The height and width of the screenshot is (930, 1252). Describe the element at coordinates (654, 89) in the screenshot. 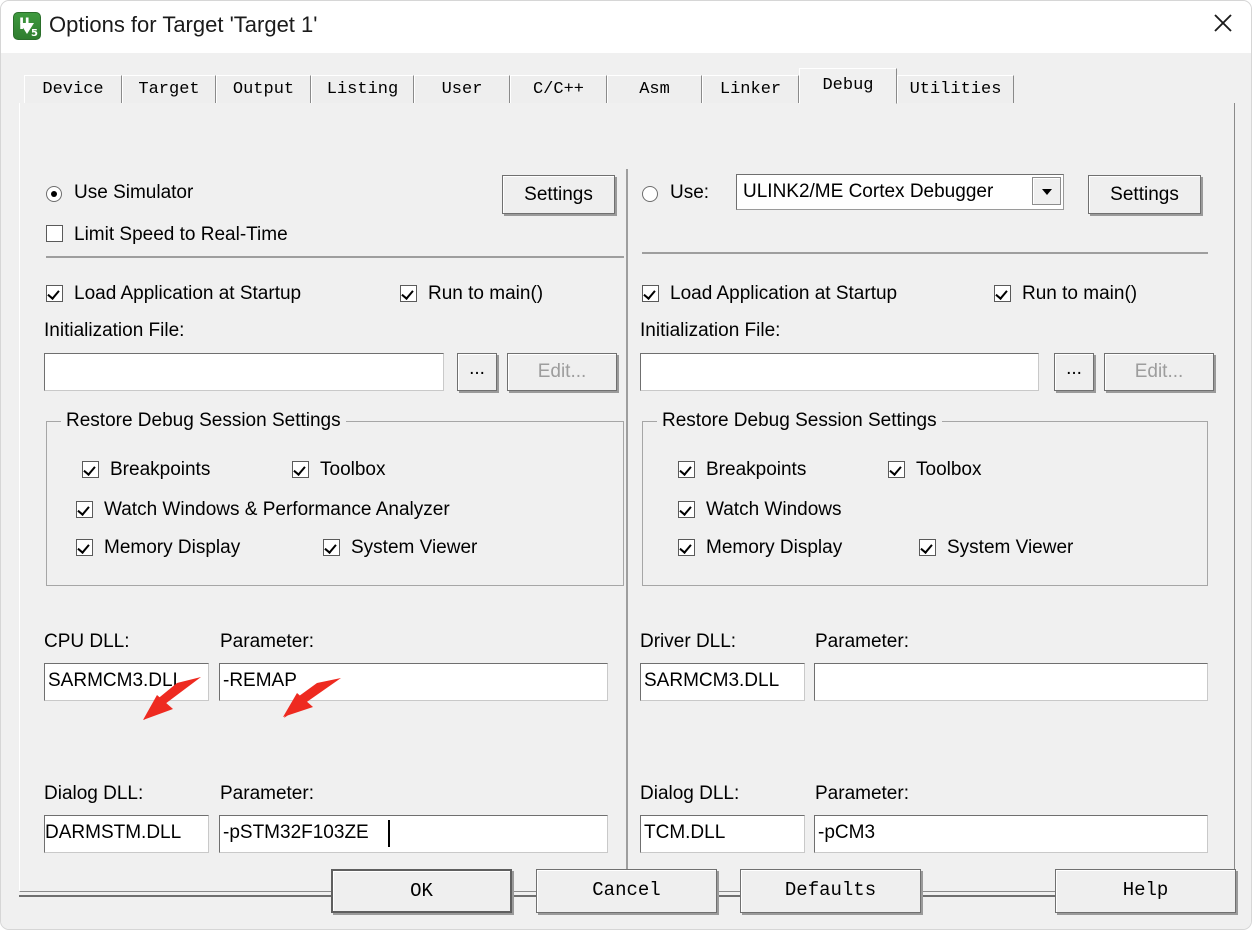

I see `tab-asm: Asm` at that location.